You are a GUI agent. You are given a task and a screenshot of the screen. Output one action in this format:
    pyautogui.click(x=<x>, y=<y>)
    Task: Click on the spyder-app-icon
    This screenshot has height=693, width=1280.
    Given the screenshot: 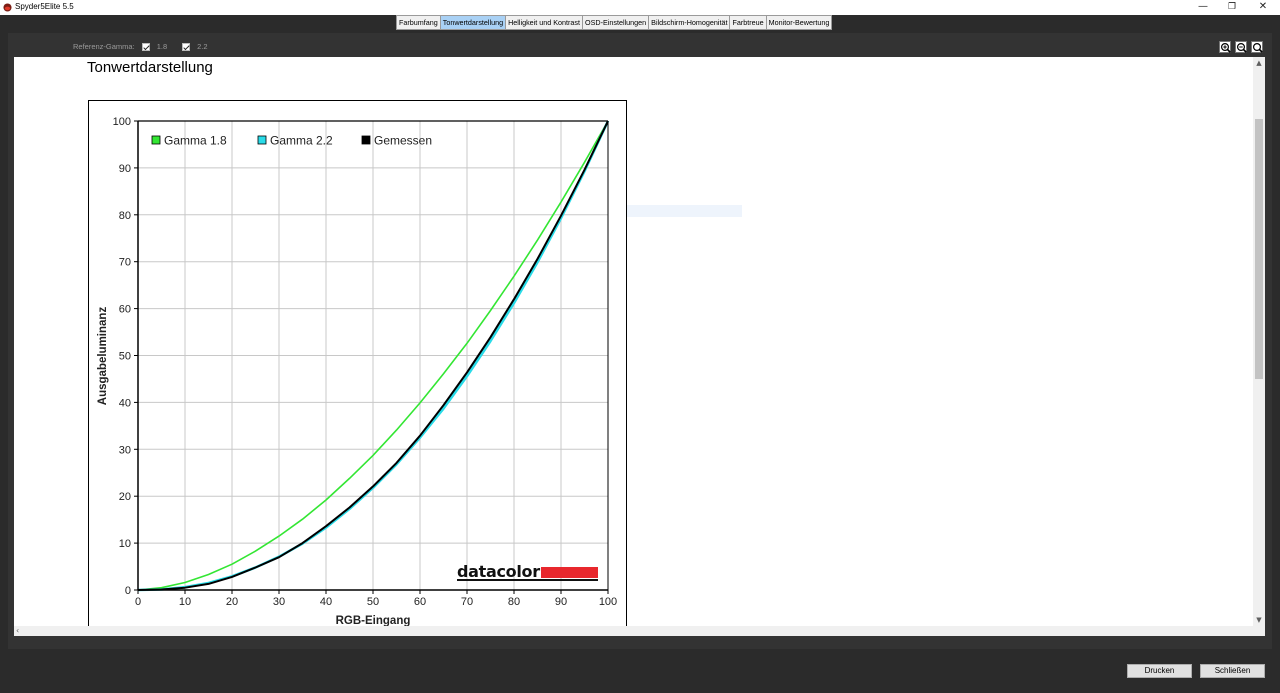 What is the action you would take?
    pyautogui.click(x=7, y=7)
    